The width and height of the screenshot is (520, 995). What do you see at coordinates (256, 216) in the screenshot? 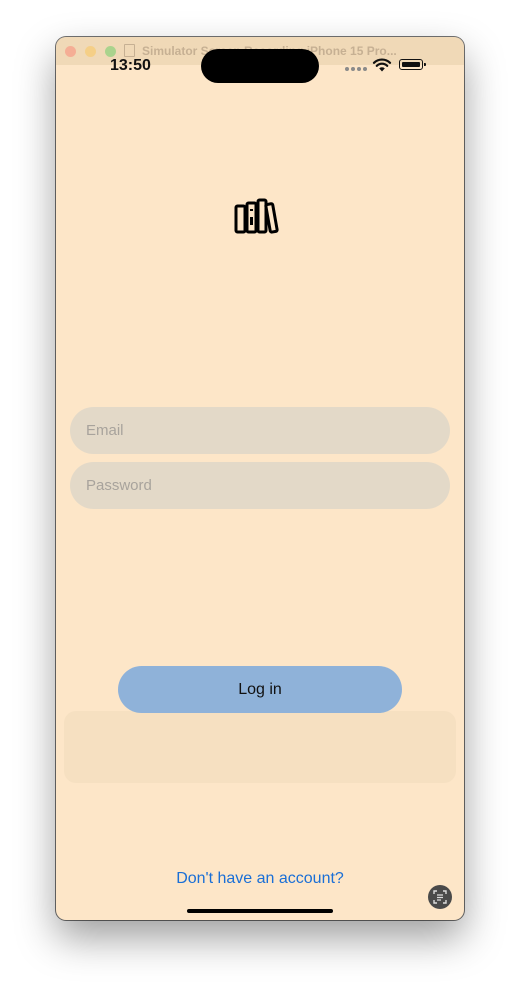
I see `books-icon` at bounding box center [256, 216].